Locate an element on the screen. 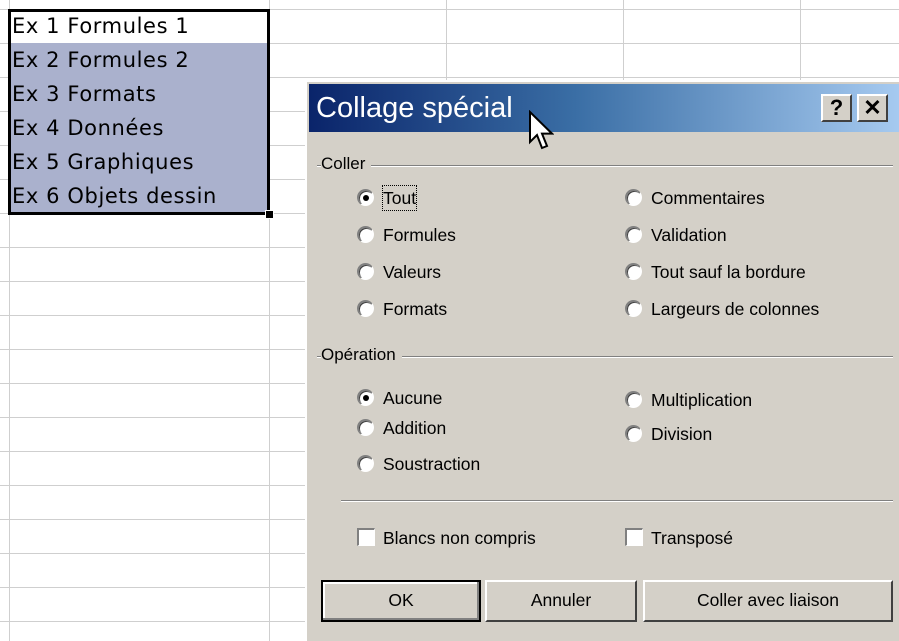  cancel-button: Annuler is located at coordinates (561, 601).